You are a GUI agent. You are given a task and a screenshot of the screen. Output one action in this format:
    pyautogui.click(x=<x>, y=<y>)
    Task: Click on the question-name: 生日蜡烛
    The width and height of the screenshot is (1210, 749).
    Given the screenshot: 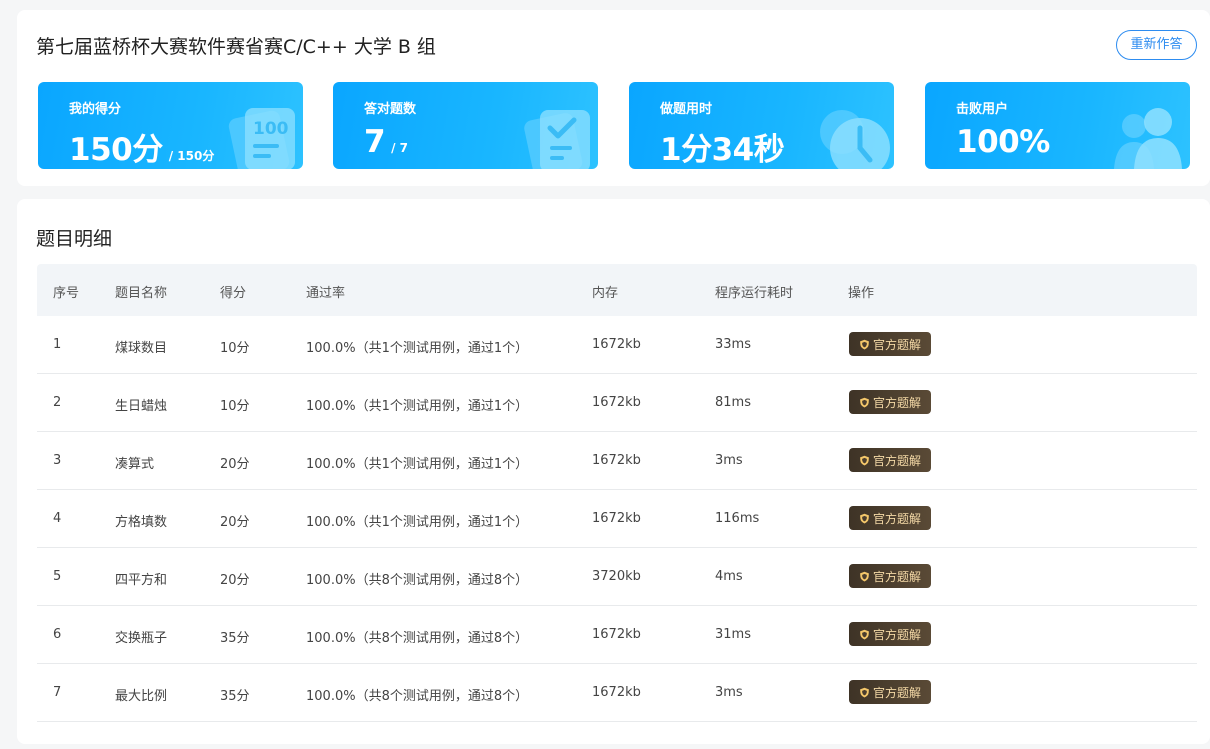 What is the action you would take?
    pyautogui.click(x=141, y=406)
    